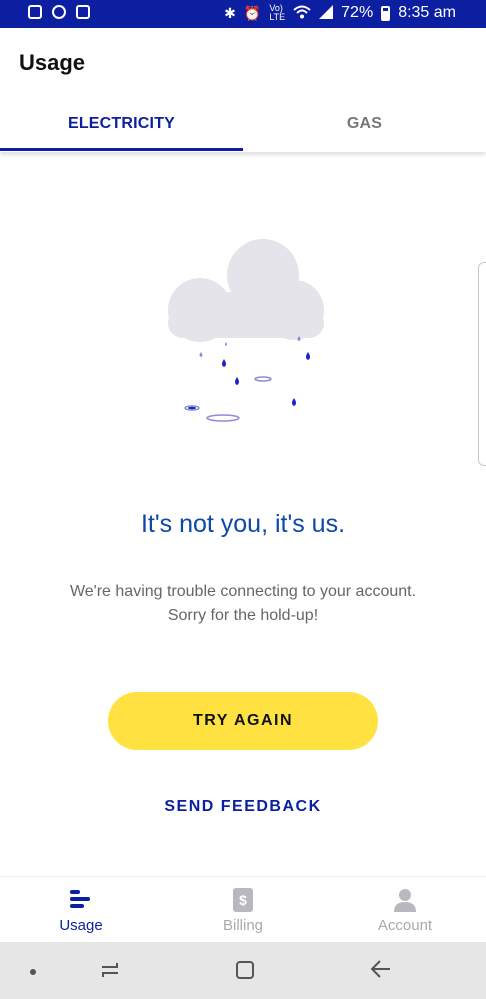 This screenshot has width=486, height=999. I want to click on dollar-icon: $, so click(243, 902).